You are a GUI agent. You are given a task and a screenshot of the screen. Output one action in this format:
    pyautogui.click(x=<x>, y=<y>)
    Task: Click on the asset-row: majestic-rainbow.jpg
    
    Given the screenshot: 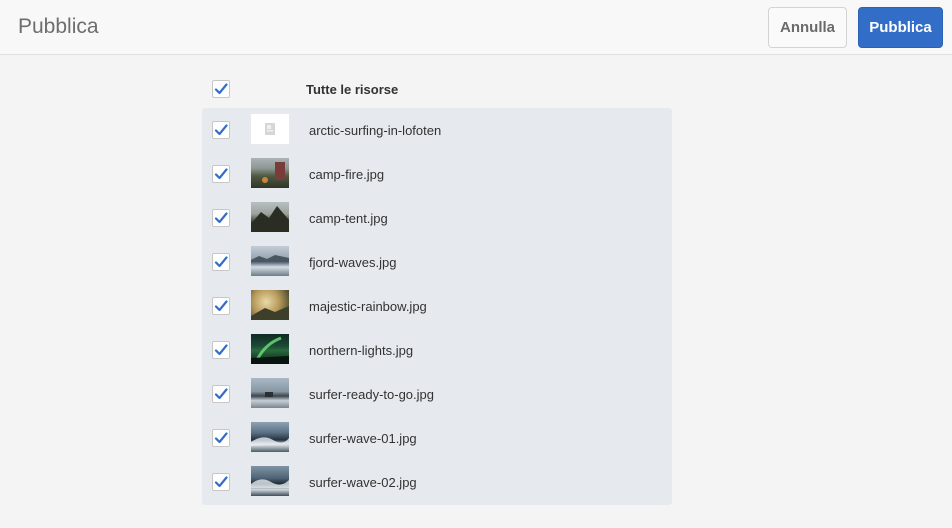 What is the action you would take?
    pyautogui.click(x=437, y=306)
    